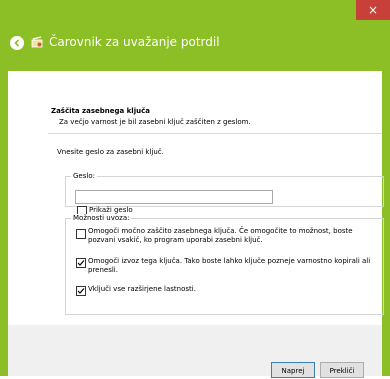  I want to click on password-group-label: Geslo:, so click(84, 176).